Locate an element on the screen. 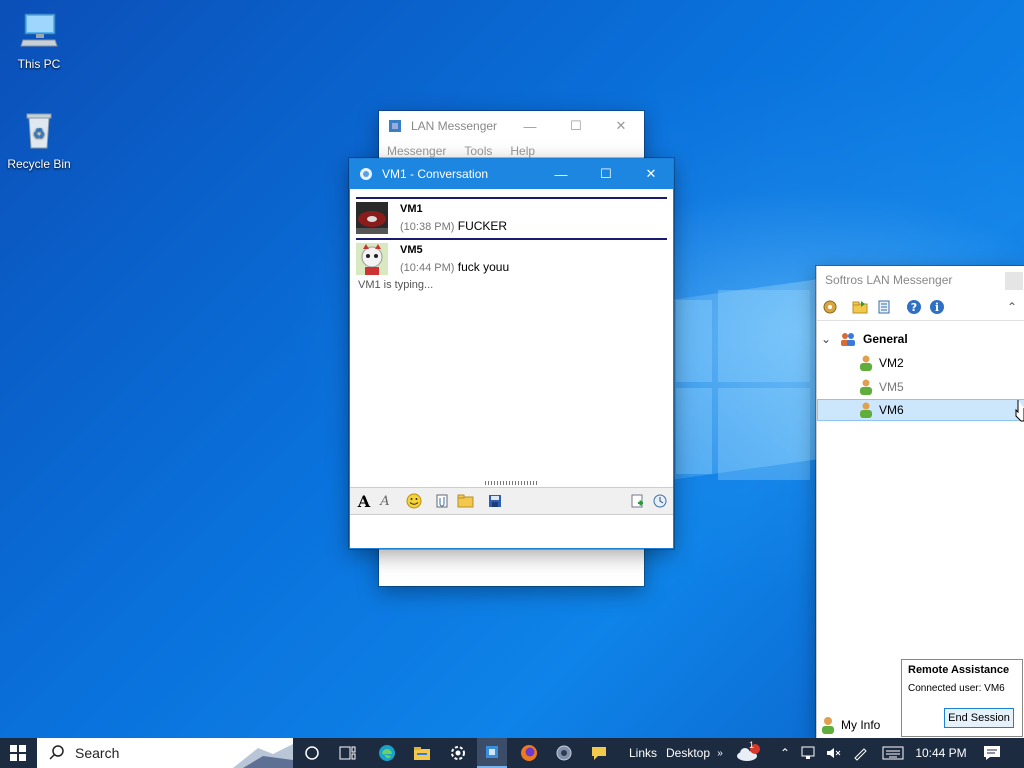  desktop-toolbar: Desktop is located at coordinates (688, 753).